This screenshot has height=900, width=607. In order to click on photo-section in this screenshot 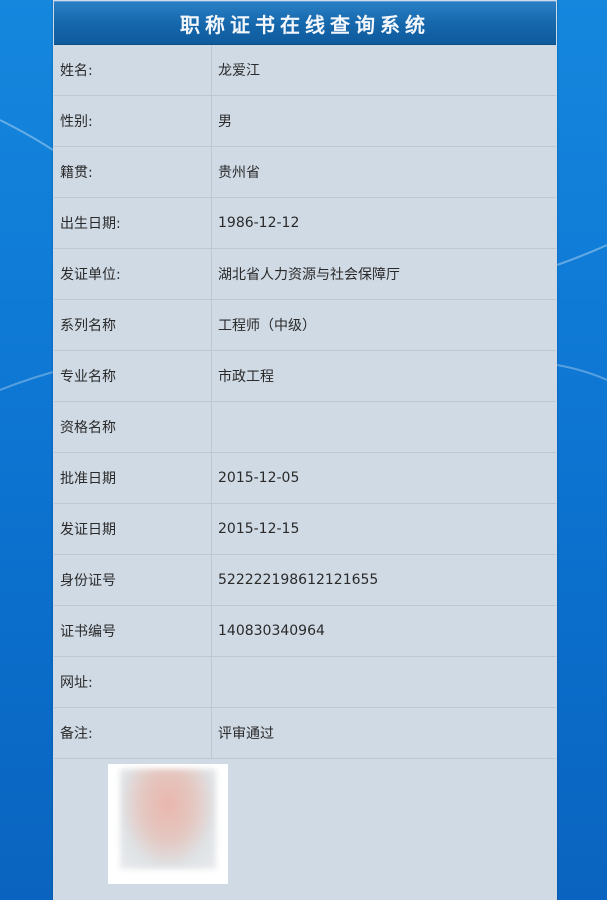, I will do `click(305, 828)`.